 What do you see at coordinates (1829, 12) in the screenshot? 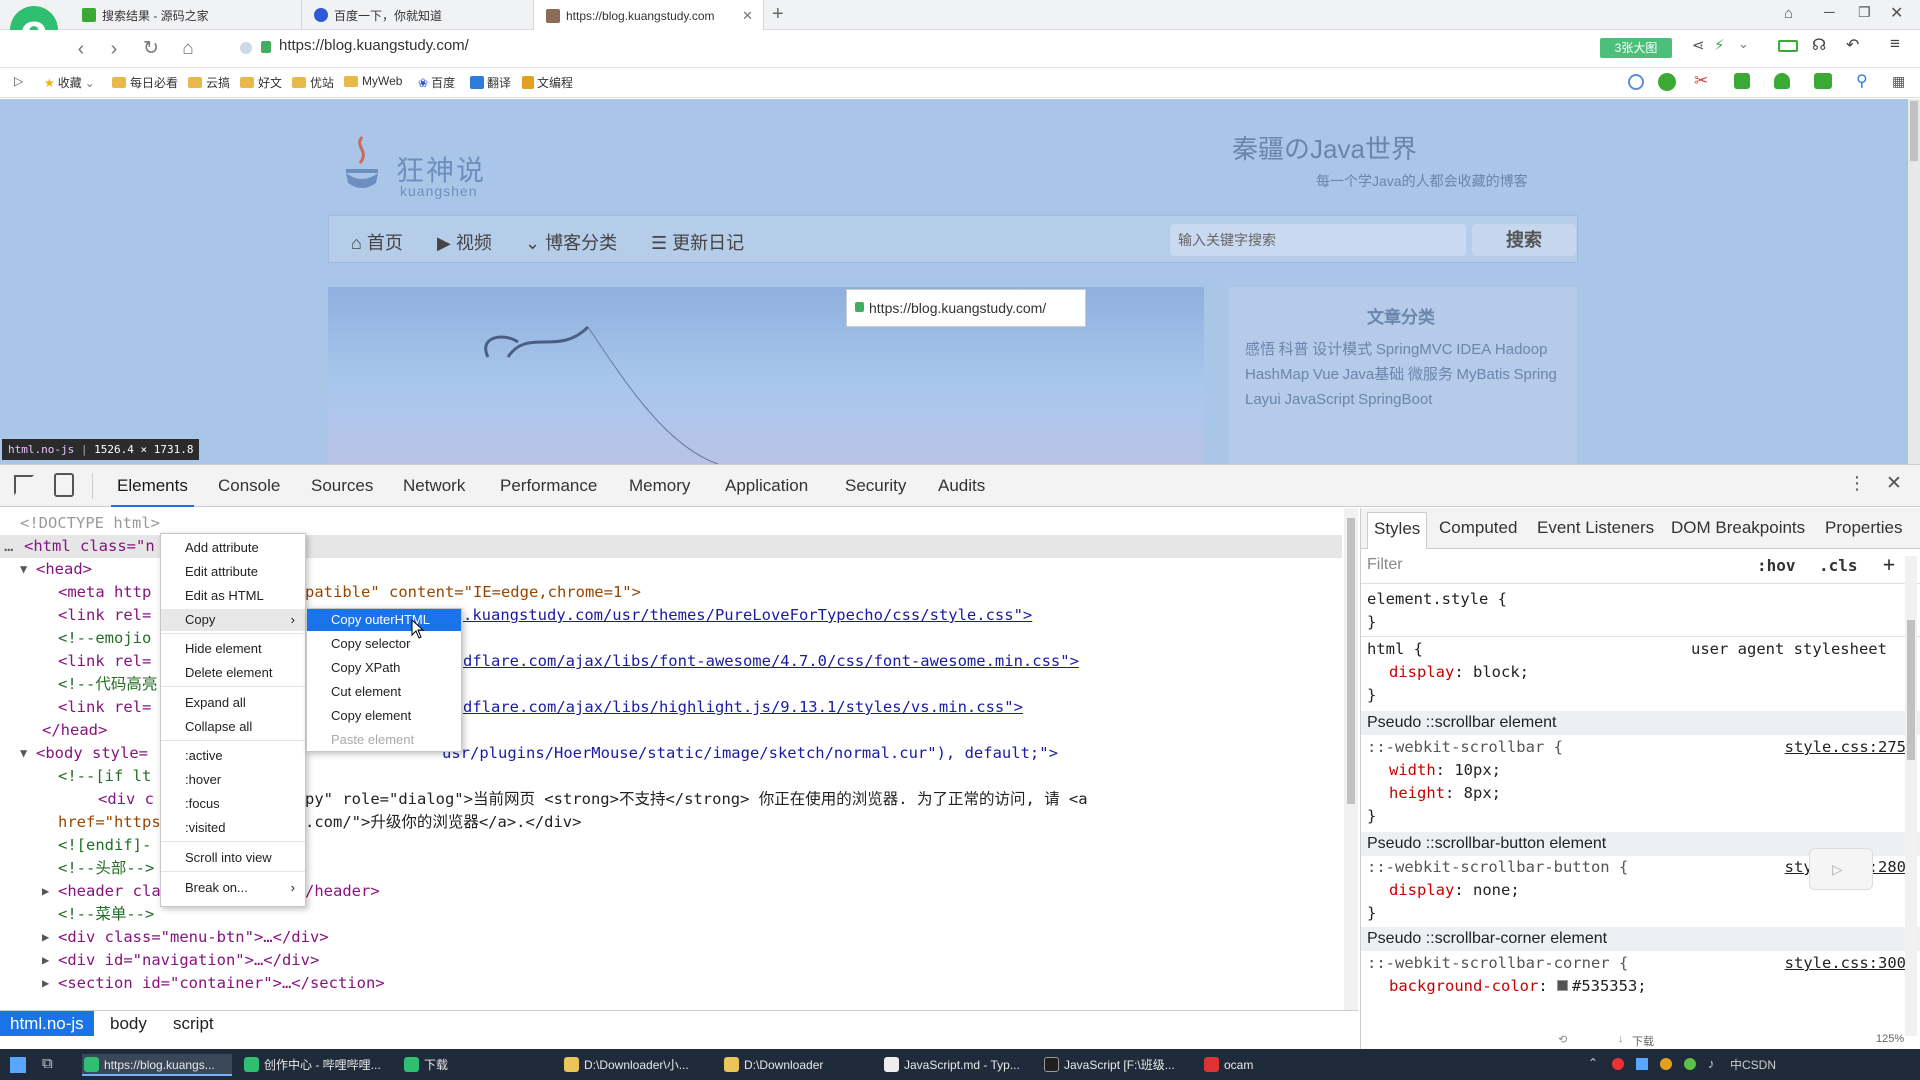
I see `minimize-button: ─` at bounding box center [1829, 12].